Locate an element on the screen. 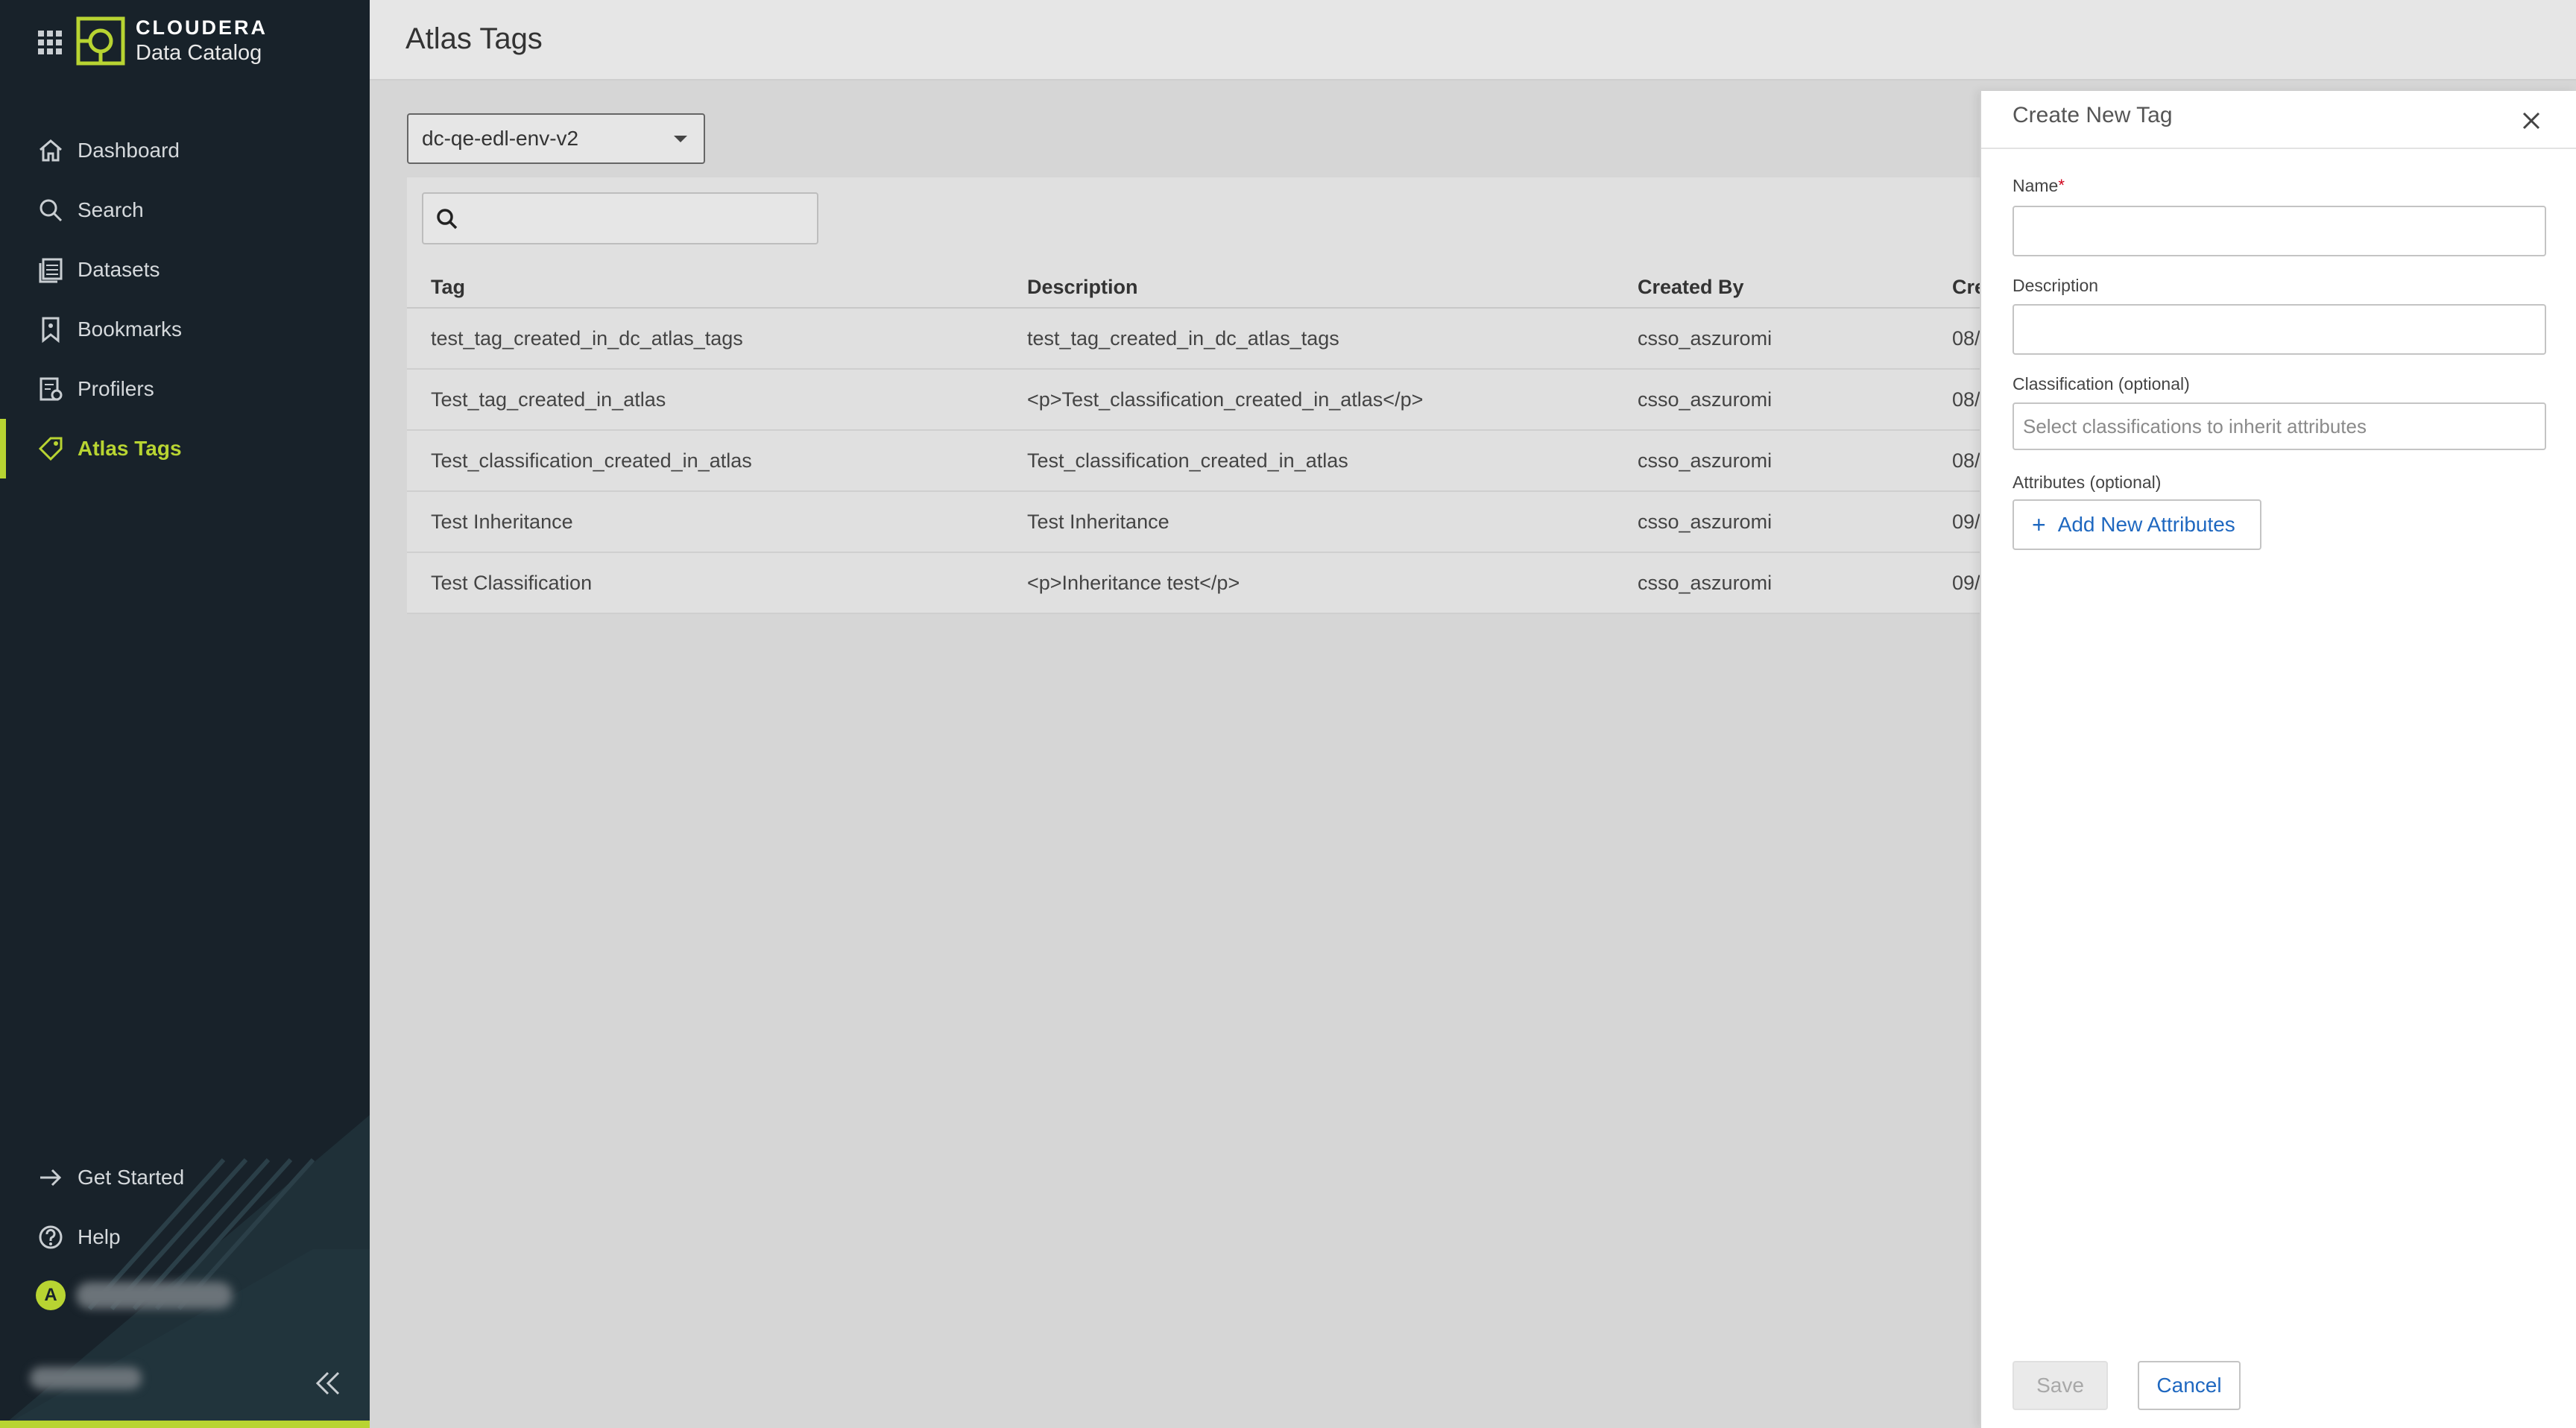  attributes-label: Attributes (optional) is located at coordinates (2087, 482).